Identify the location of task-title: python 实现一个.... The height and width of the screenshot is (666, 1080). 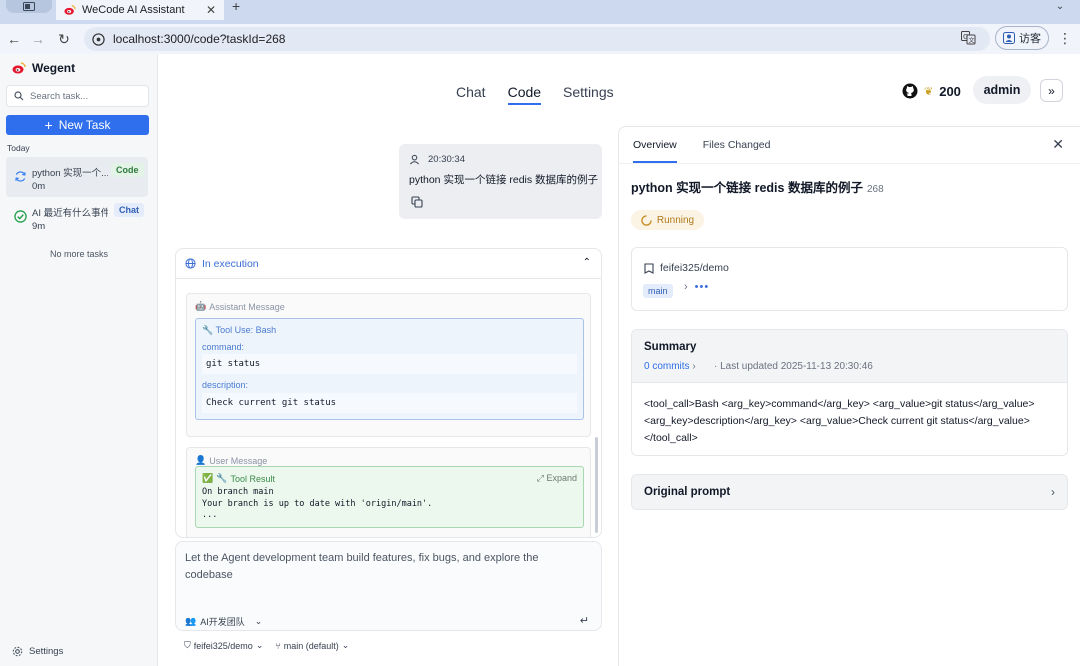
(70, 173).